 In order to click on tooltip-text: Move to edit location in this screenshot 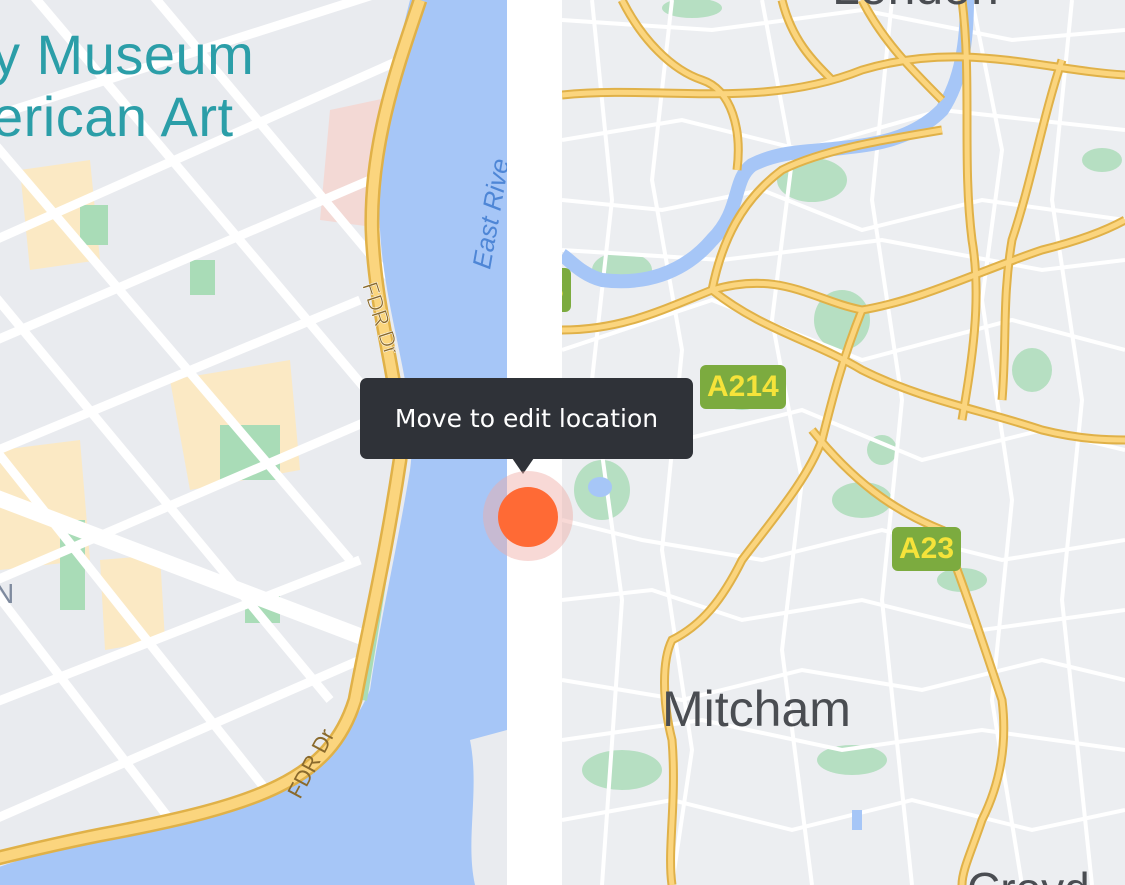, I will do `click(526, 418)`.